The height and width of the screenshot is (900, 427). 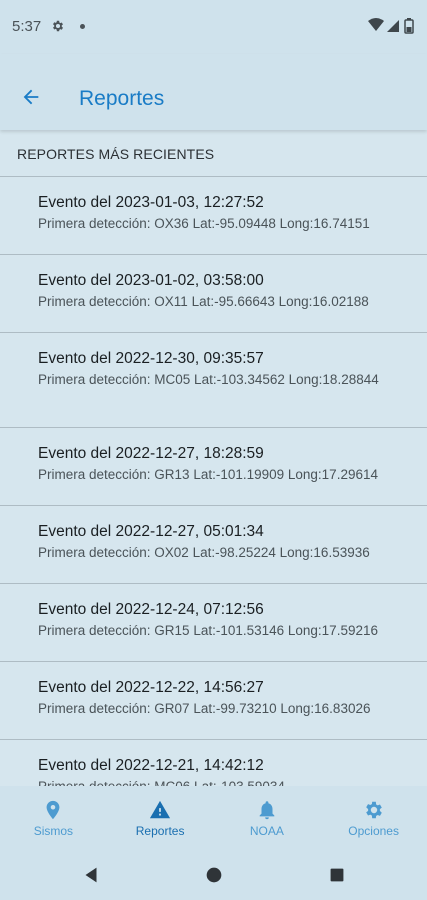 What do you see at coordinates (151, 358) in the screenshot?
I see `report-title: Evento del 2022-12-30, 09:35:57` at bounding box center [151, 358].